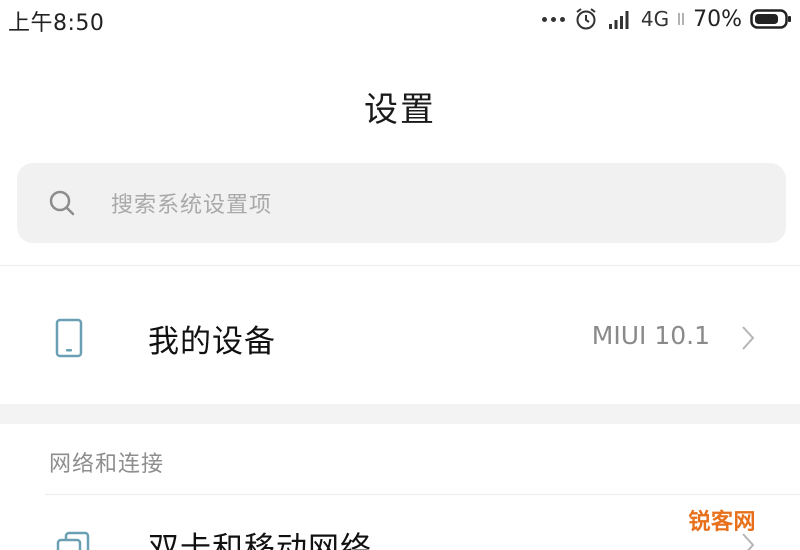  I want to click on dual-sim-item: 双卡和移动网络, so click(400, 522).